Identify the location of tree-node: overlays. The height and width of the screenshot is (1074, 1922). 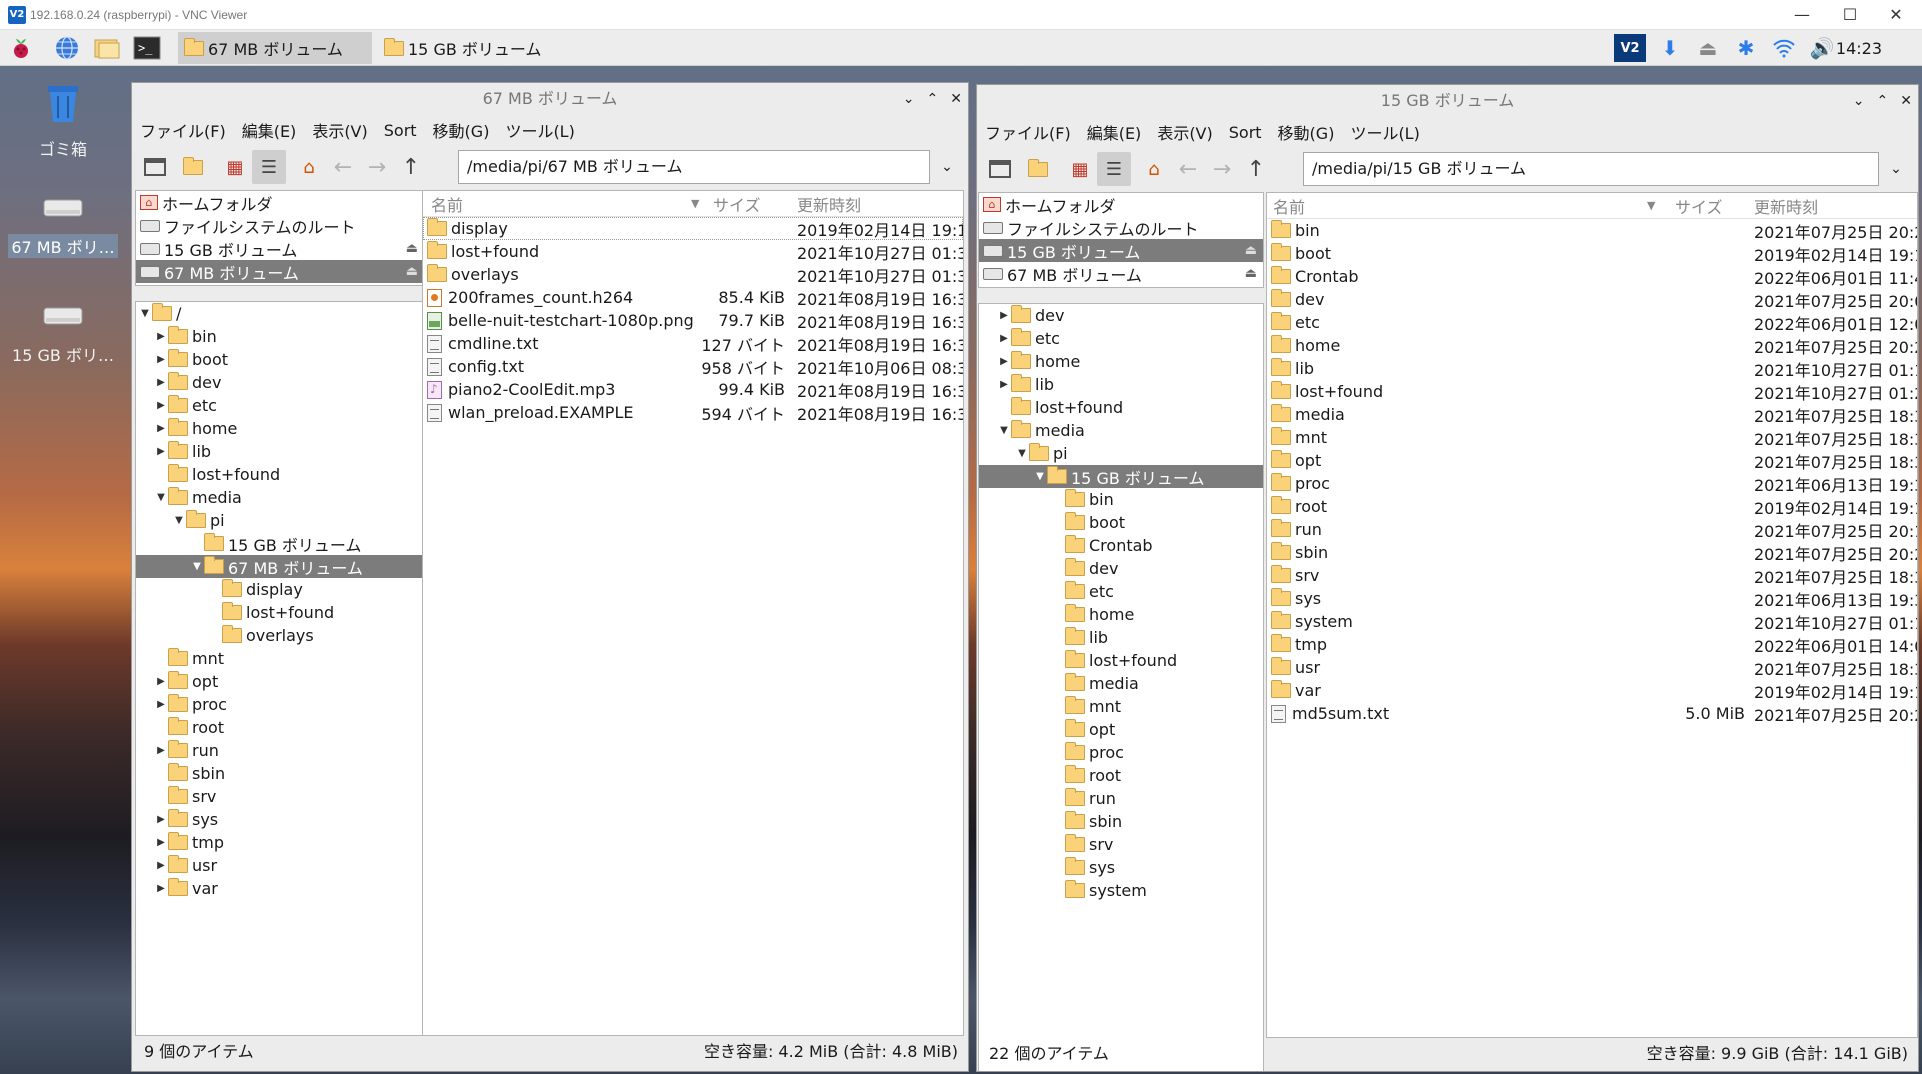
(280, 635).